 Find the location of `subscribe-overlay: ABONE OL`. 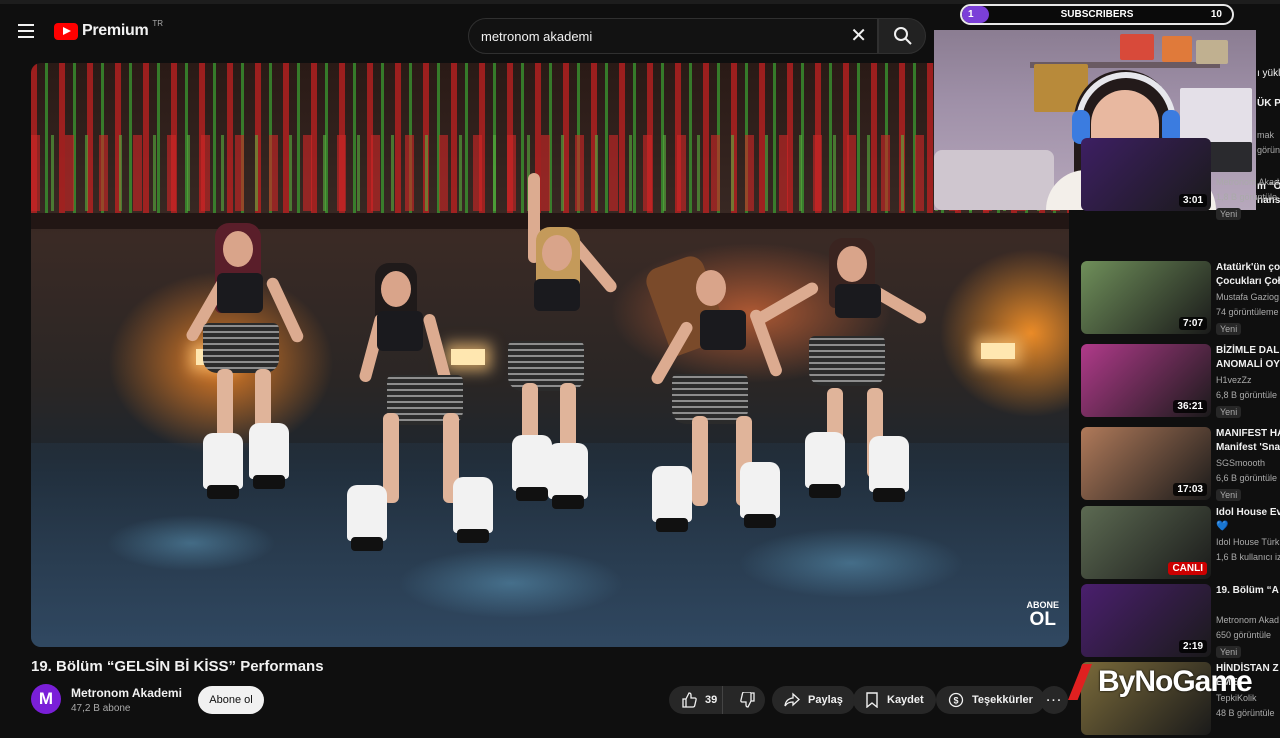

subscribe-overlay: ABONE OL is located at coordinates (1042, 615).